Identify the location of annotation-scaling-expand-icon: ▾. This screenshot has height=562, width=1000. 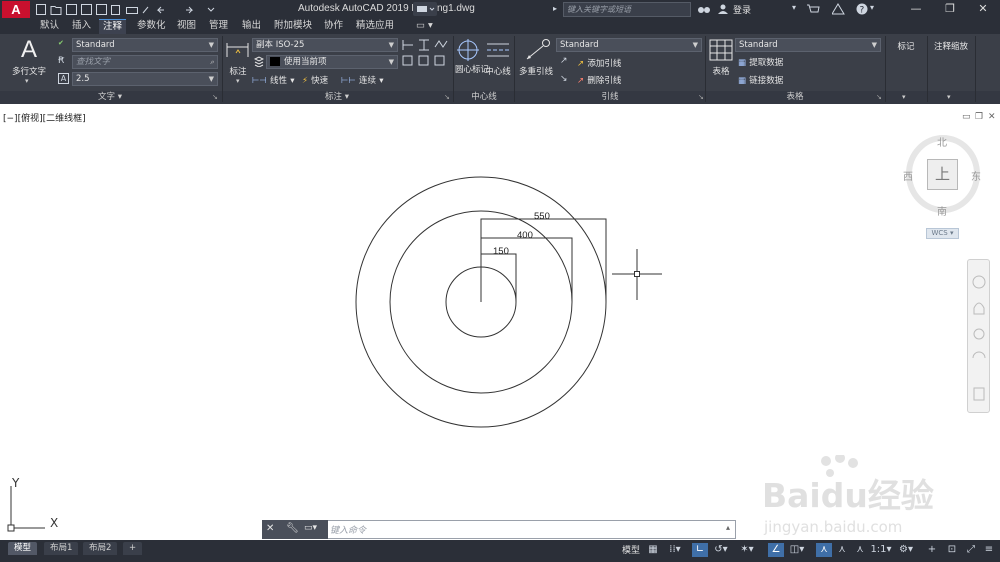
(949, 97).